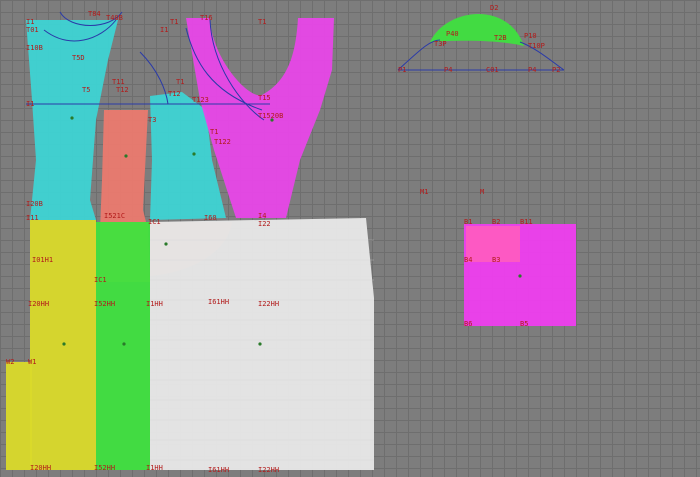 The image size is (700, 477). What do you see at coordinates (206, 18) in the screenshot?
I see `label: T16` at bounding box center [206, 18].